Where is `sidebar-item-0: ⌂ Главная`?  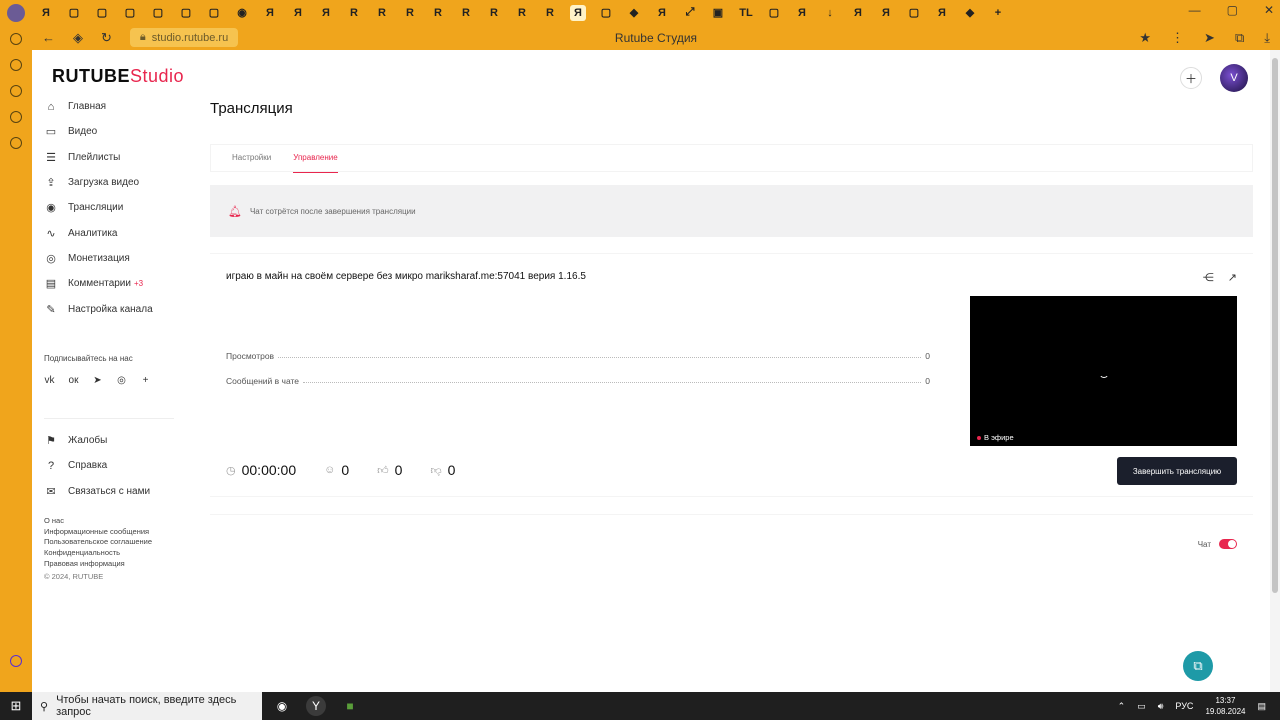
sidebar-item-0: ⌂ Главная is located at coordinates (104, 106).